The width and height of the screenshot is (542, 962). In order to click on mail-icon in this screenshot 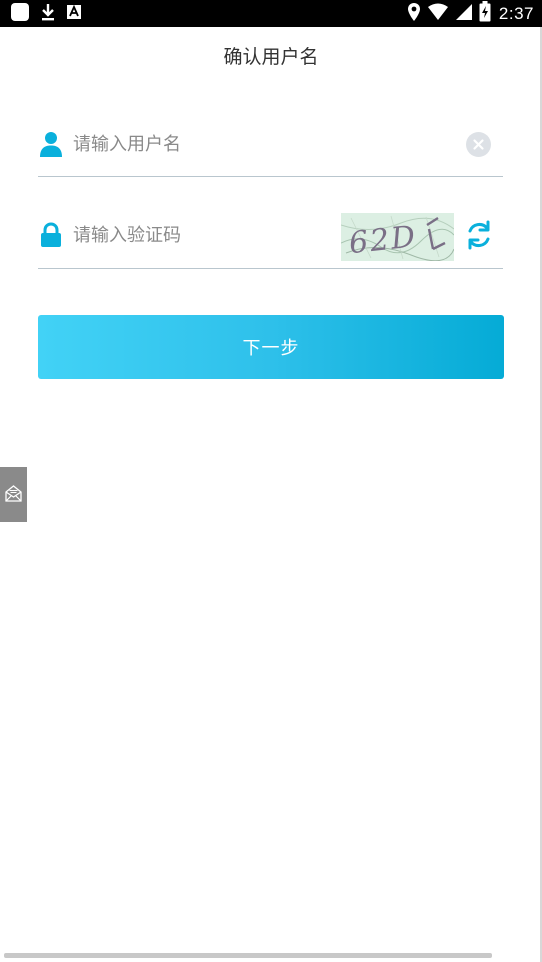, I will do `click(13, 493)`.